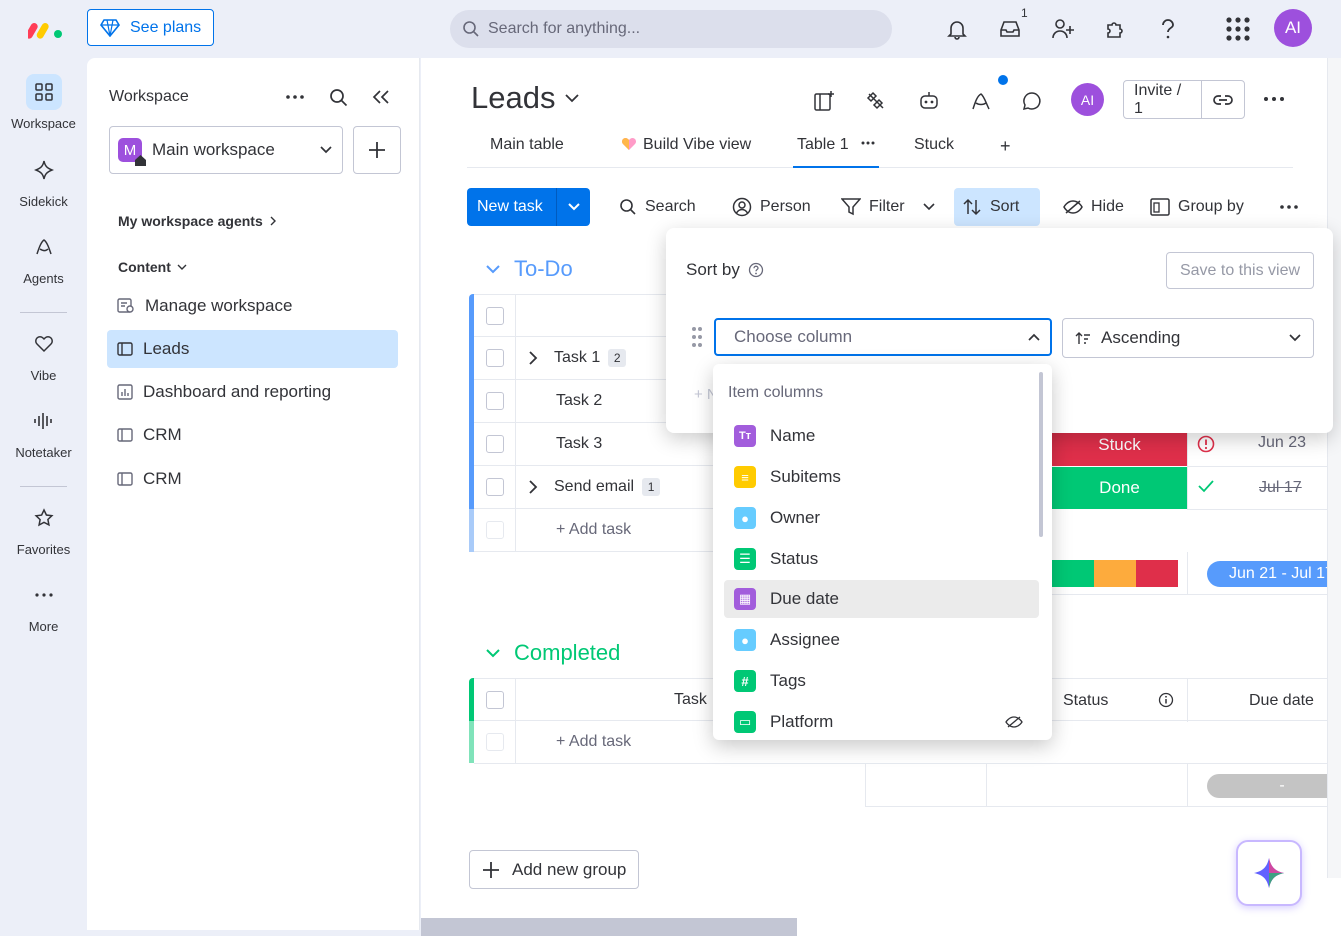 Image resolution: width=1341 pixels, height=936 pixels. Describe the element at coordinates (881, 681) in the screenshot. I see `column-option-tags: # Tags` at that location.